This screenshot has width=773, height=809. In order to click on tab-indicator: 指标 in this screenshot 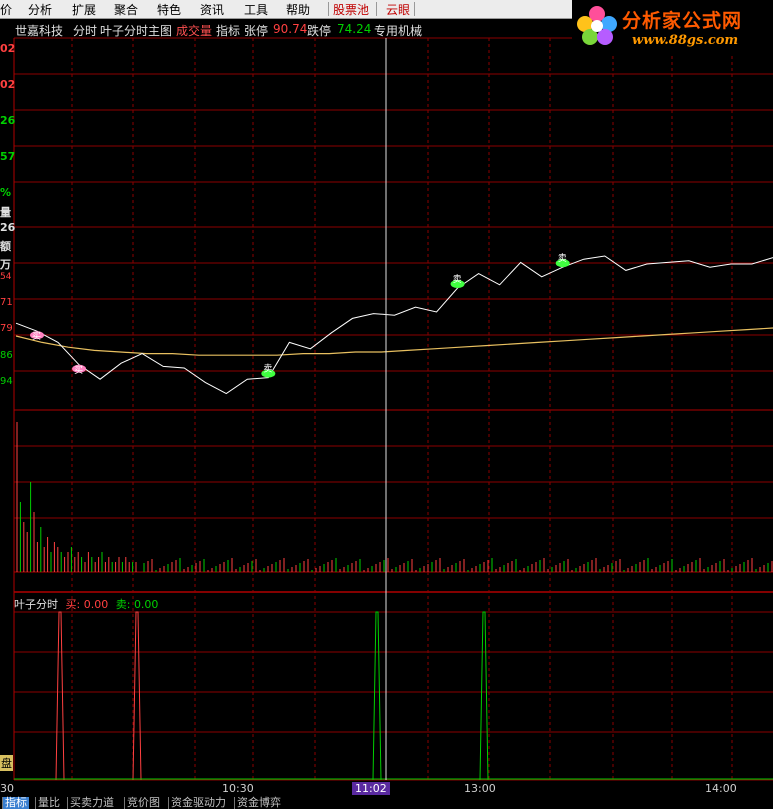, I will do `click(15, 803)`.